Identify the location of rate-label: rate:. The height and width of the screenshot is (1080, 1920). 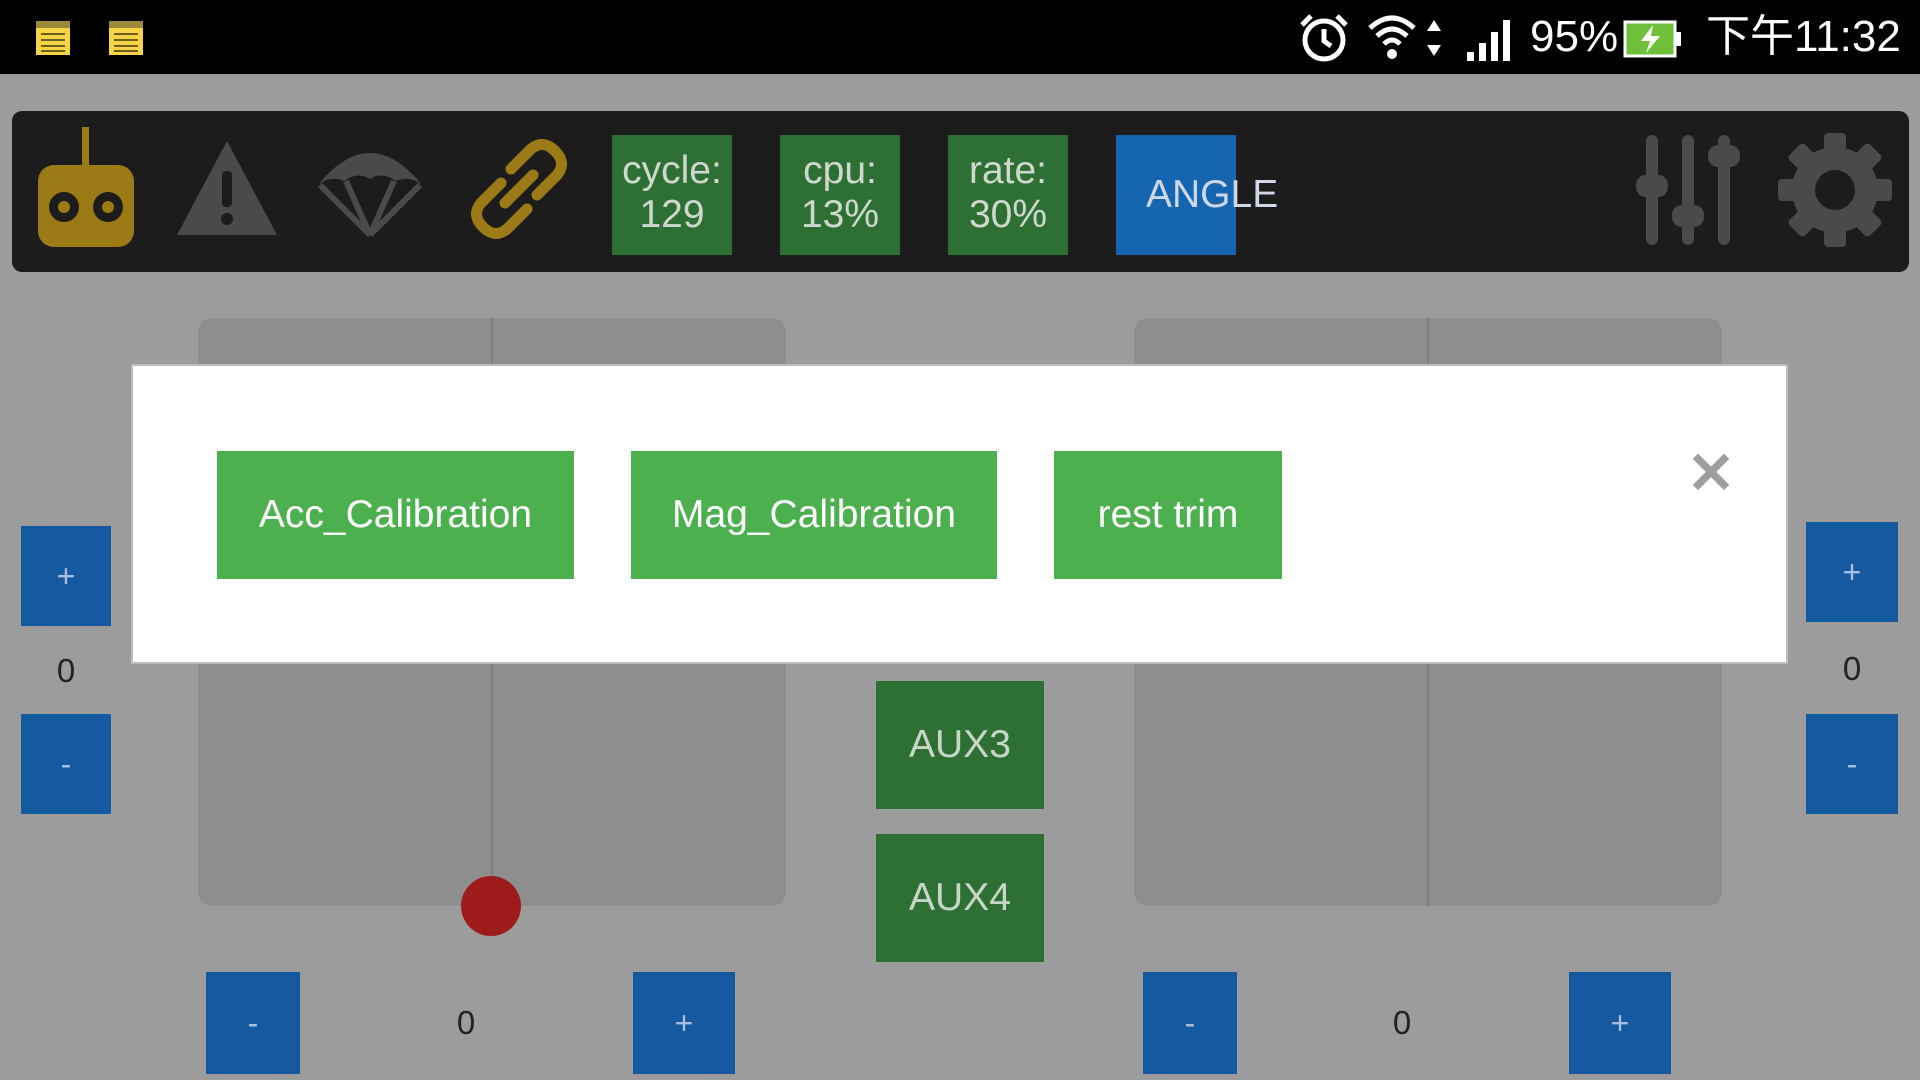
(1008, 170).